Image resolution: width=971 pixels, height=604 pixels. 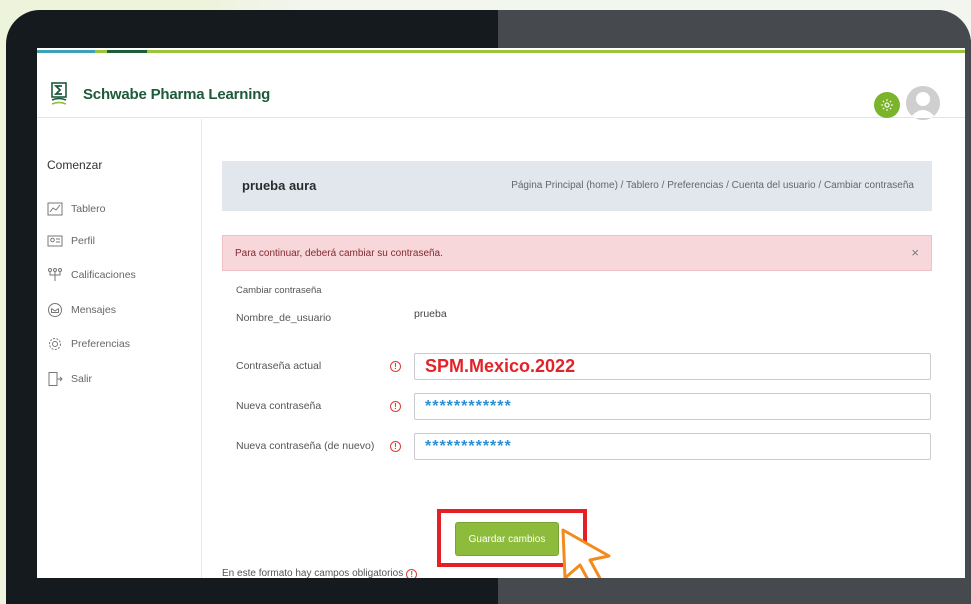 I want to click on sidebar-item-label: Salir, so click(x=82, y=379).